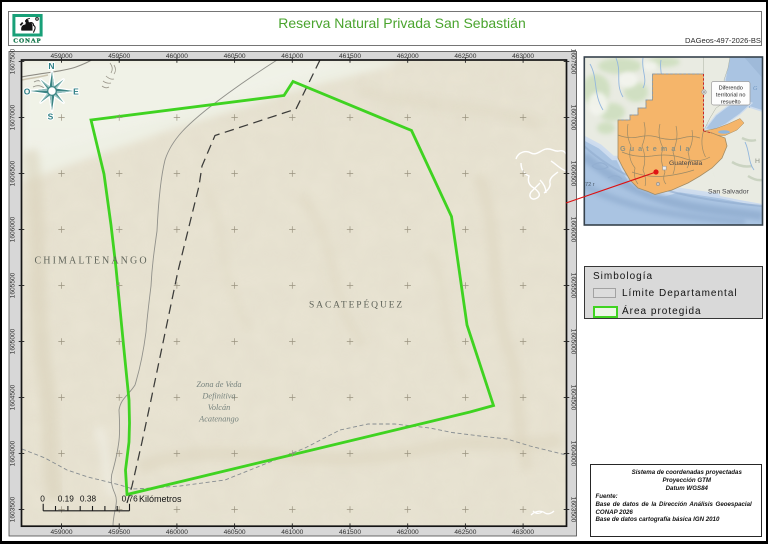 The image size is (768, 544). Describe the element at coordinates (76, 92) in the screenshot. I see `svg-text: E` at that location.